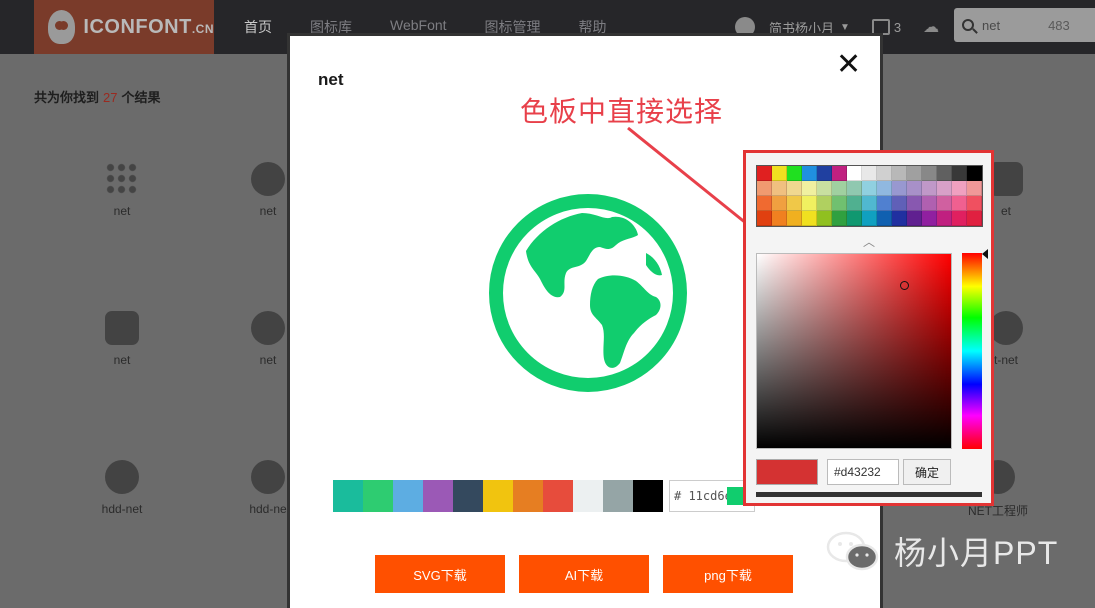  Describe the element at coordinates (268, 328) in the screenshot. I see `network-icon` at that location.